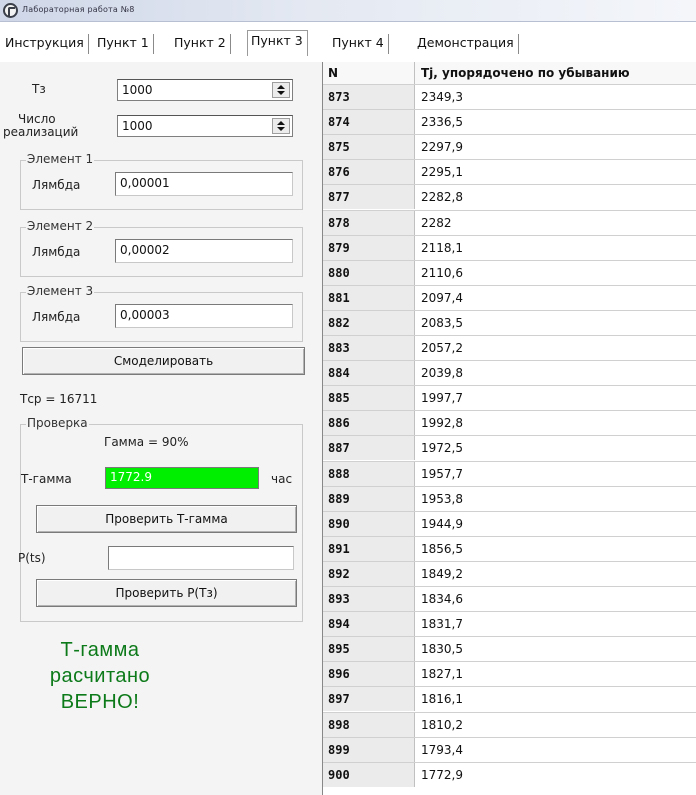 This screenshot has width=696, height=795. What do you see at coordinates (509, 423) in the screenshot?
I see `table-row: 886 1992,8` at bounding box center [509, 423].